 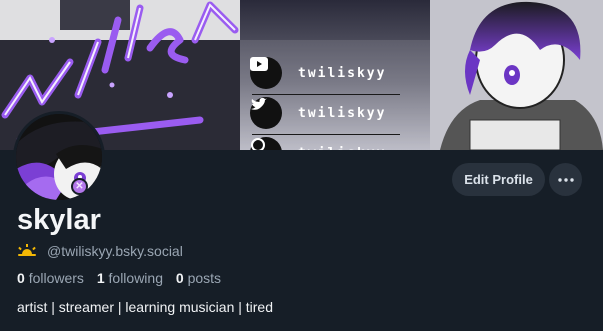 I want to click on more-options-button, so click(x=565, y=179).